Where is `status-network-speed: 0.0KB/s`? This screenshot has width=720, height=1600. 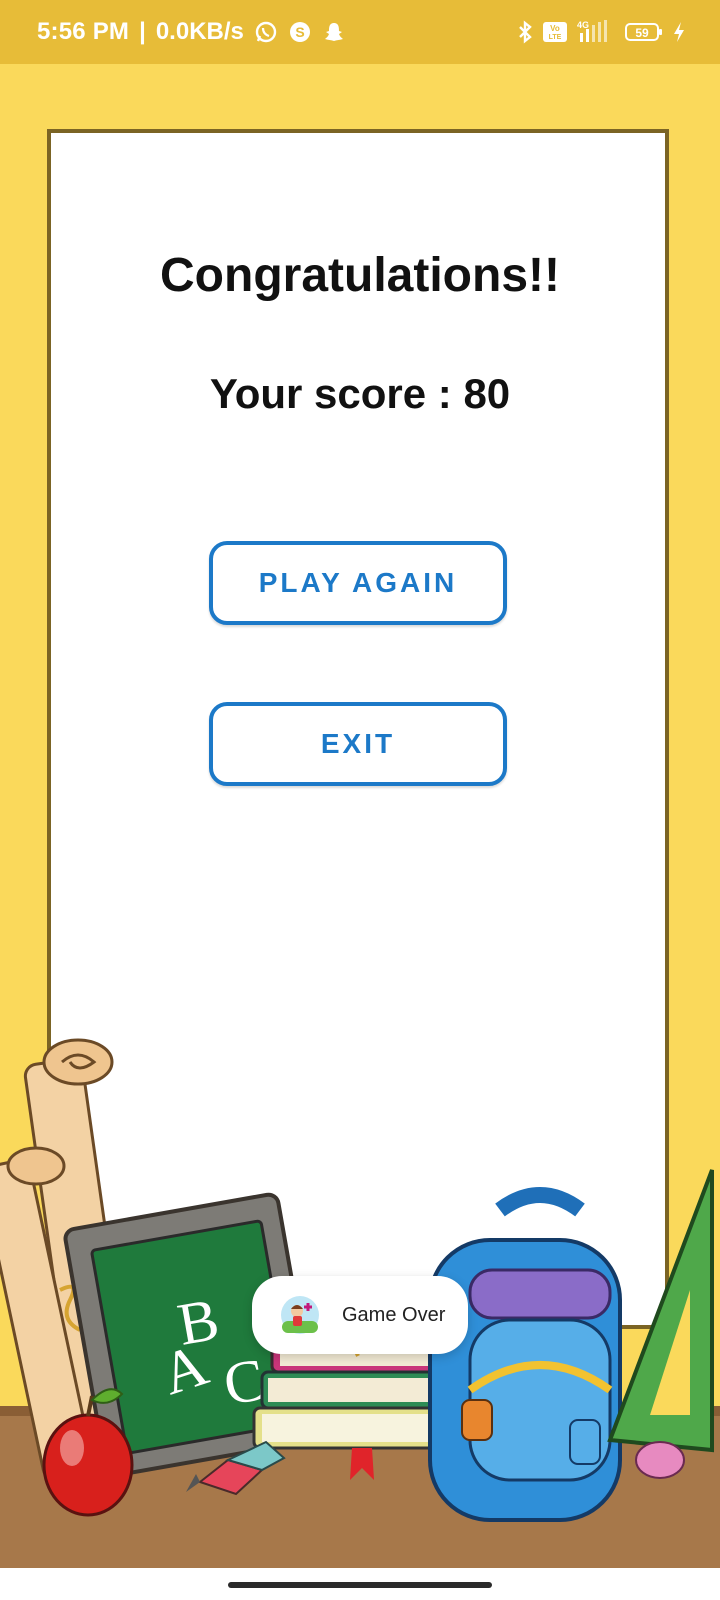 status-network-speed: 0.0KB/s is located at coordinates (199, 31).